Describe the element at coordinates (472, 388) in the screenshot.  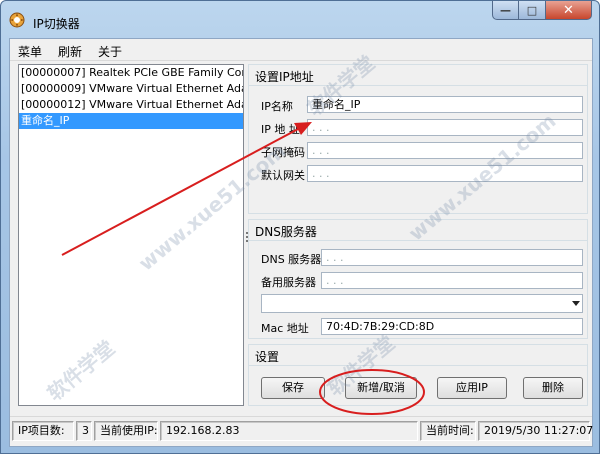
I see `apply-ip-button: 应用IP` at that location.